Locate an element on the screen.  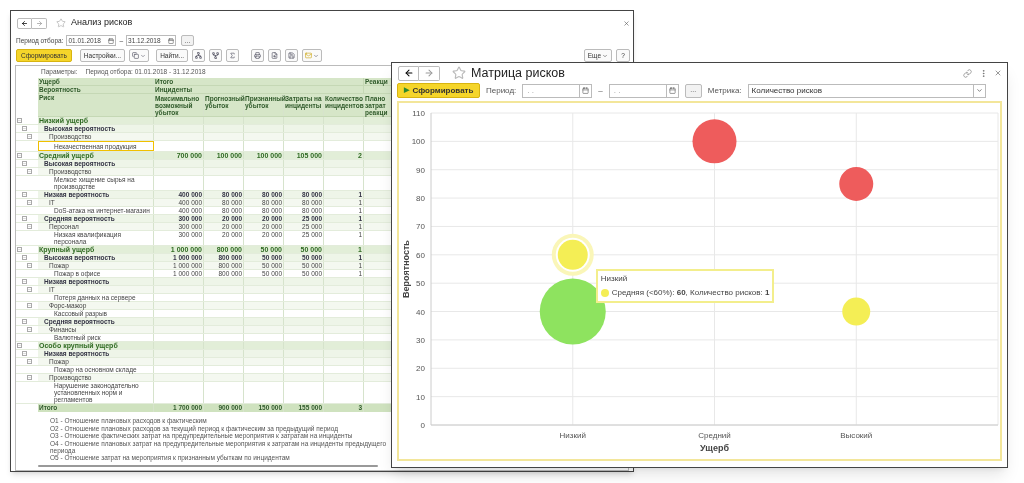
save-button is located at coordinates (292, 55).